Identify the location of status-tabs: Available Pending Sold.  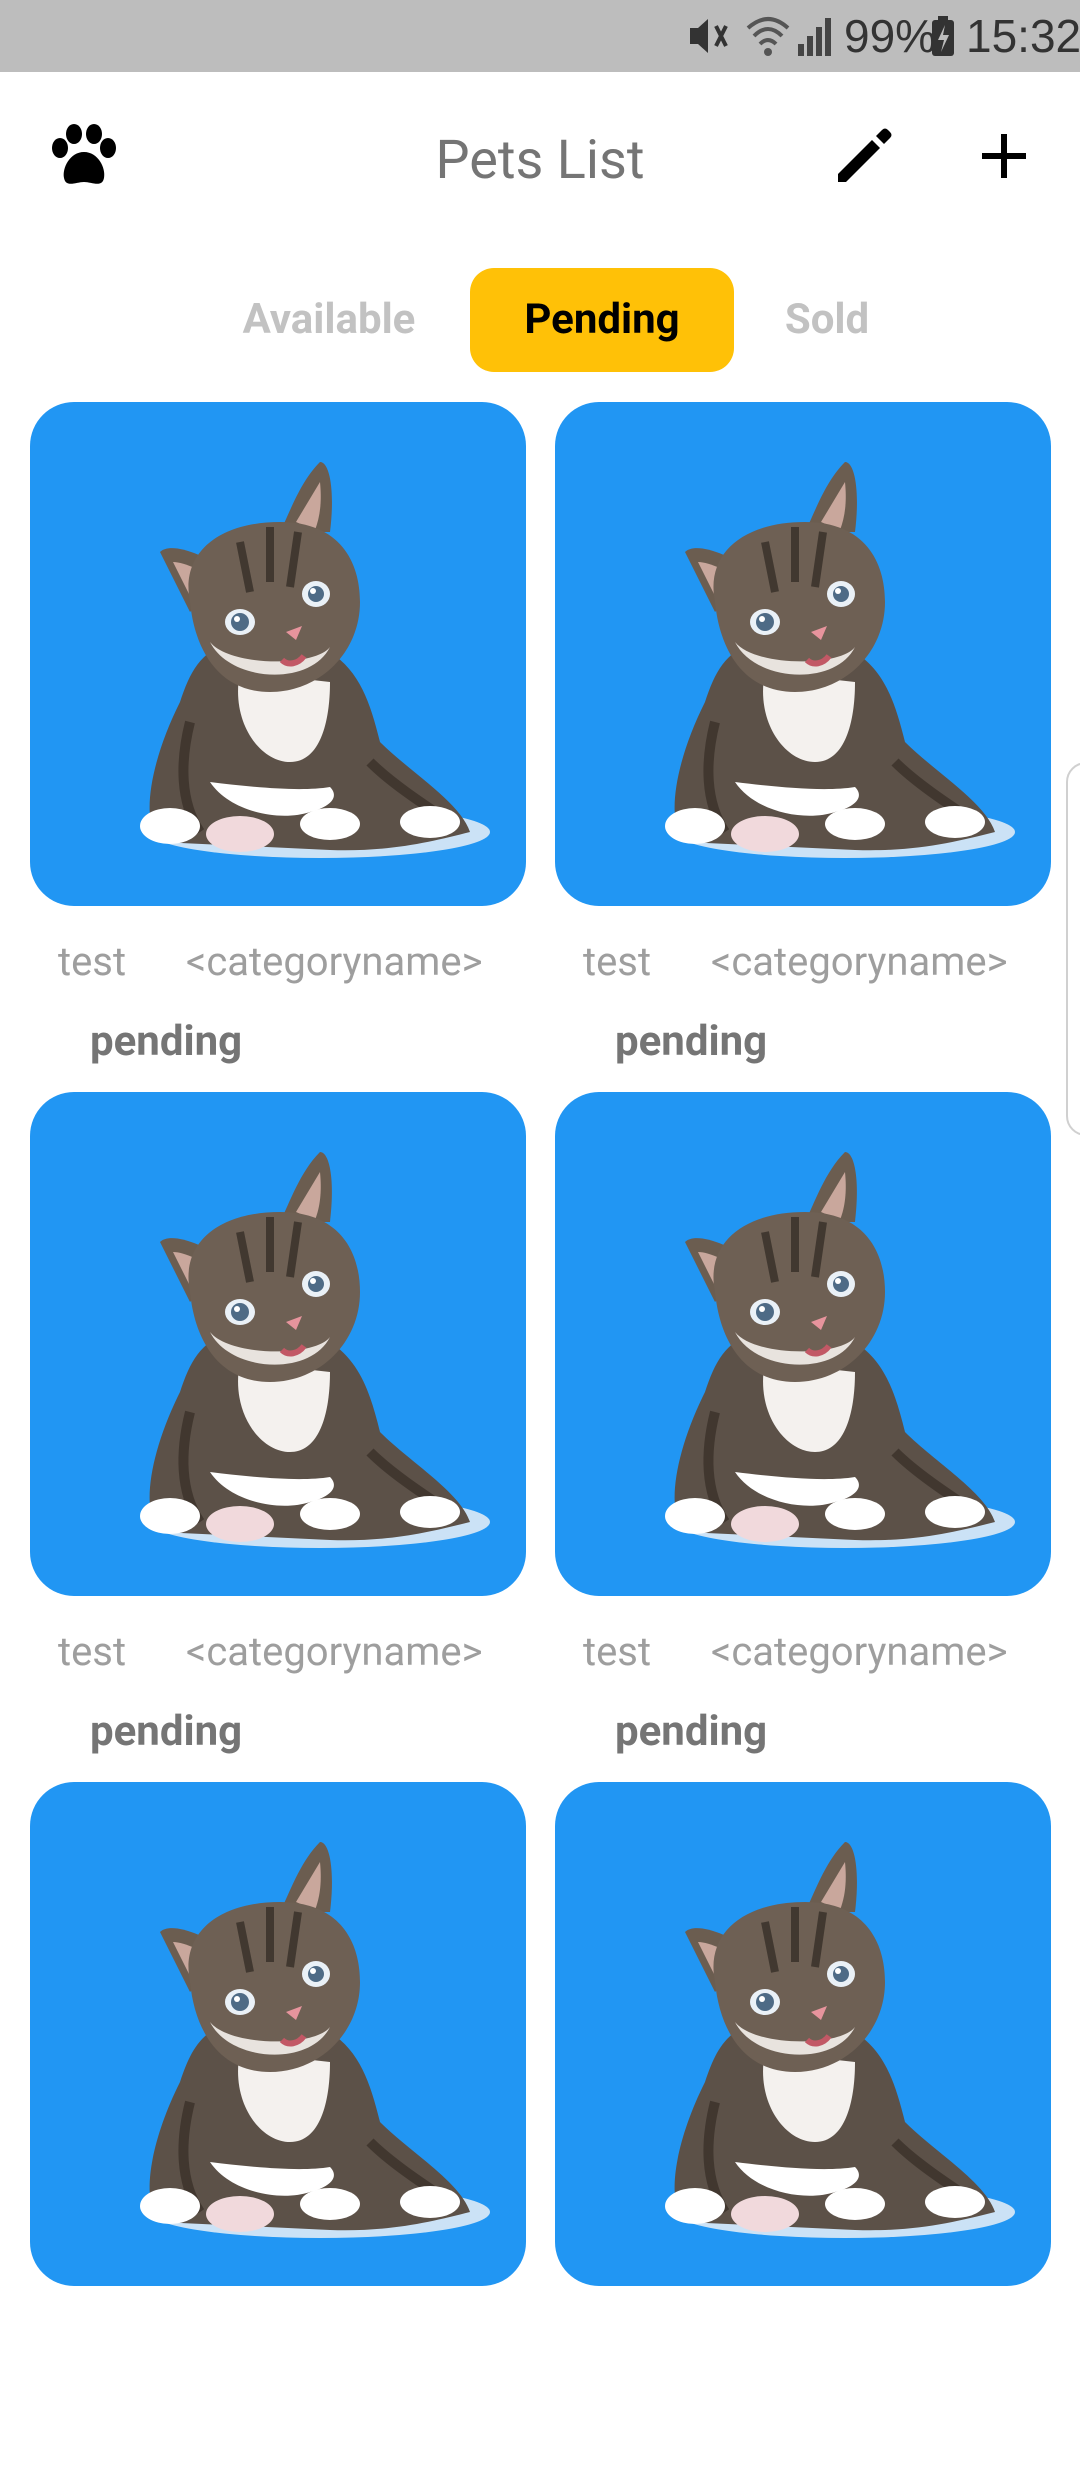
(540, 320).